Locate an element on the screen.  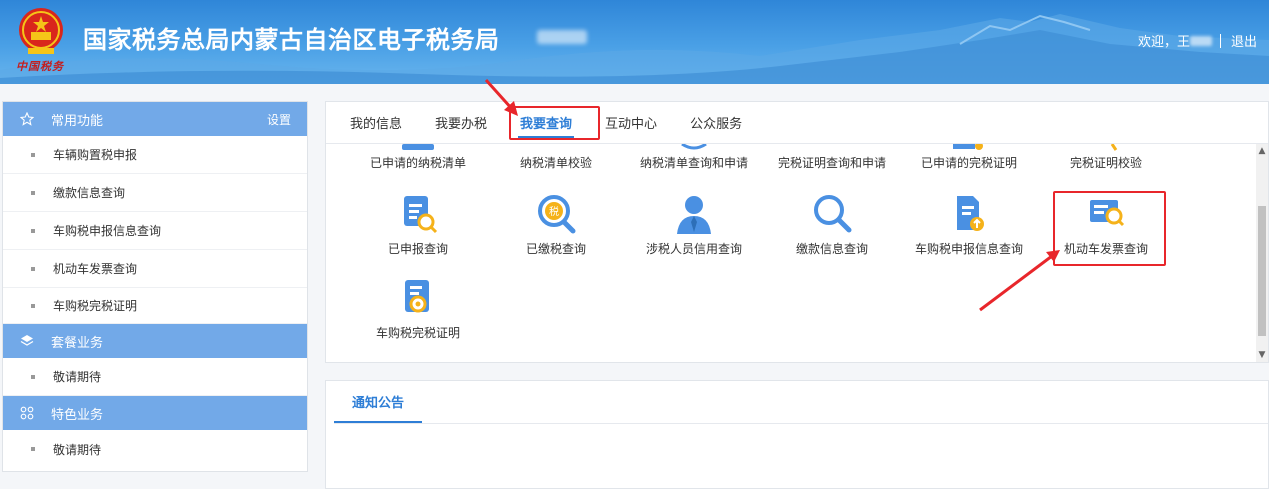
welcome-text: 欢迎，王 is located at coordinates (1163, 42).